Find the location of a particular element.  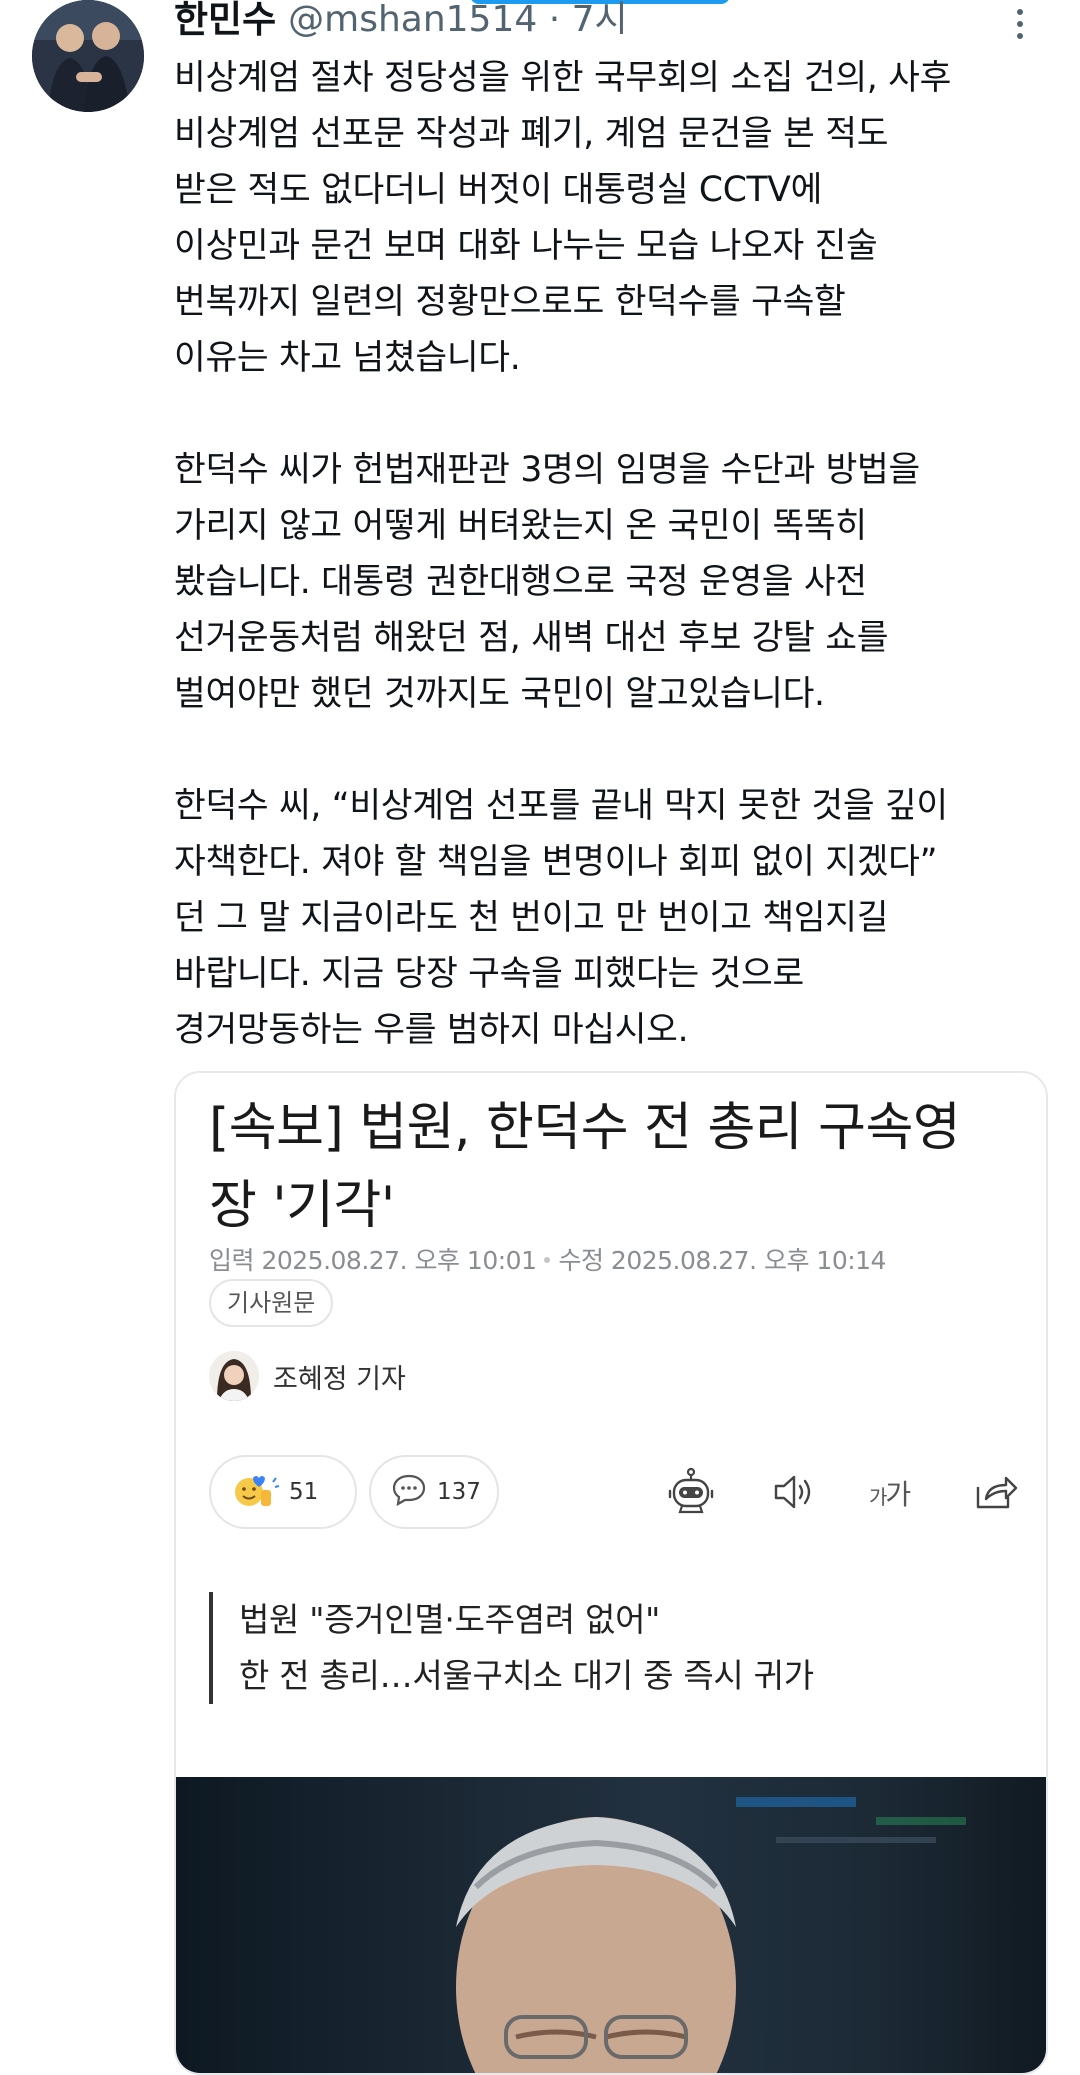

tweet-line: 봤습니다. 대통령 권한대행으로 국정 운영을 사전 is located at coordinates (520, 582).